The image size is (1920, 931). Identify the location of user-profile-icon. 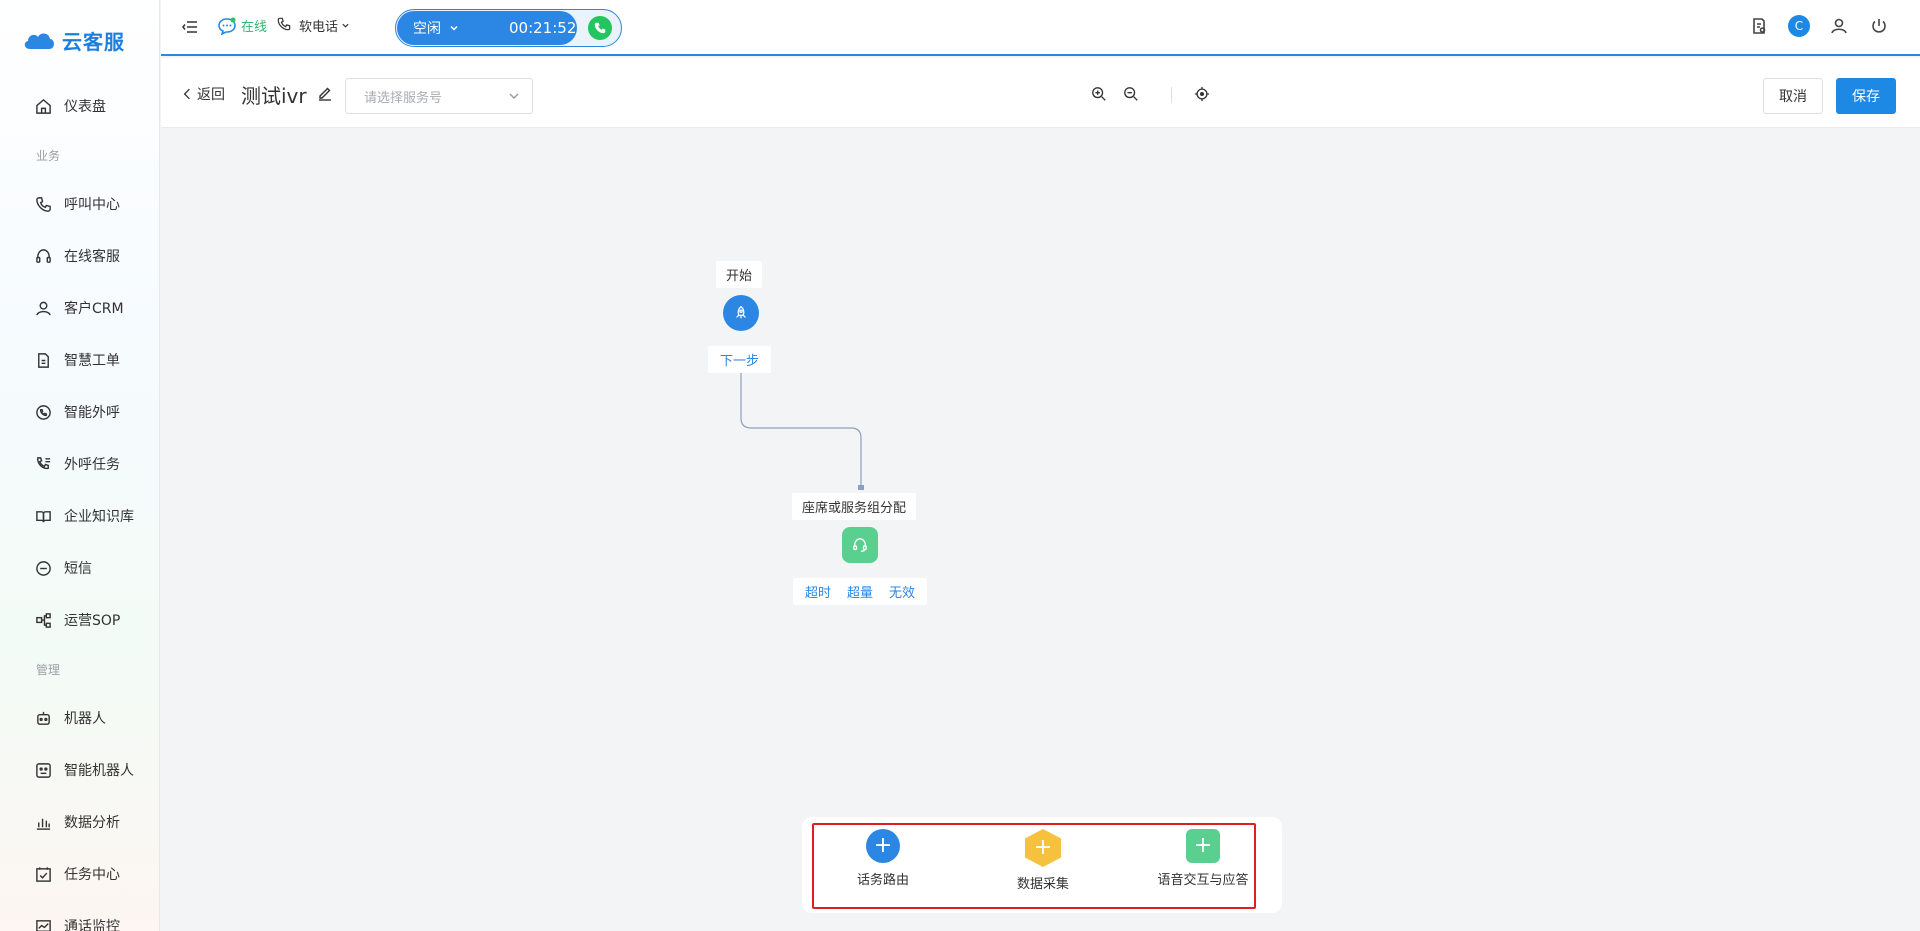
(1839, 26).